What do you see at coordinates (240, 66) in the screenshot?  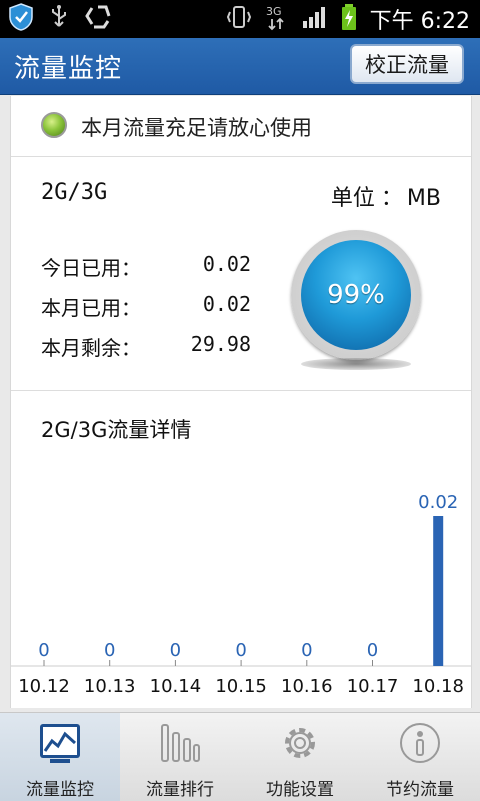 I see `title-bar: 流量监控 校正流量` at bounding box center [240, 66].